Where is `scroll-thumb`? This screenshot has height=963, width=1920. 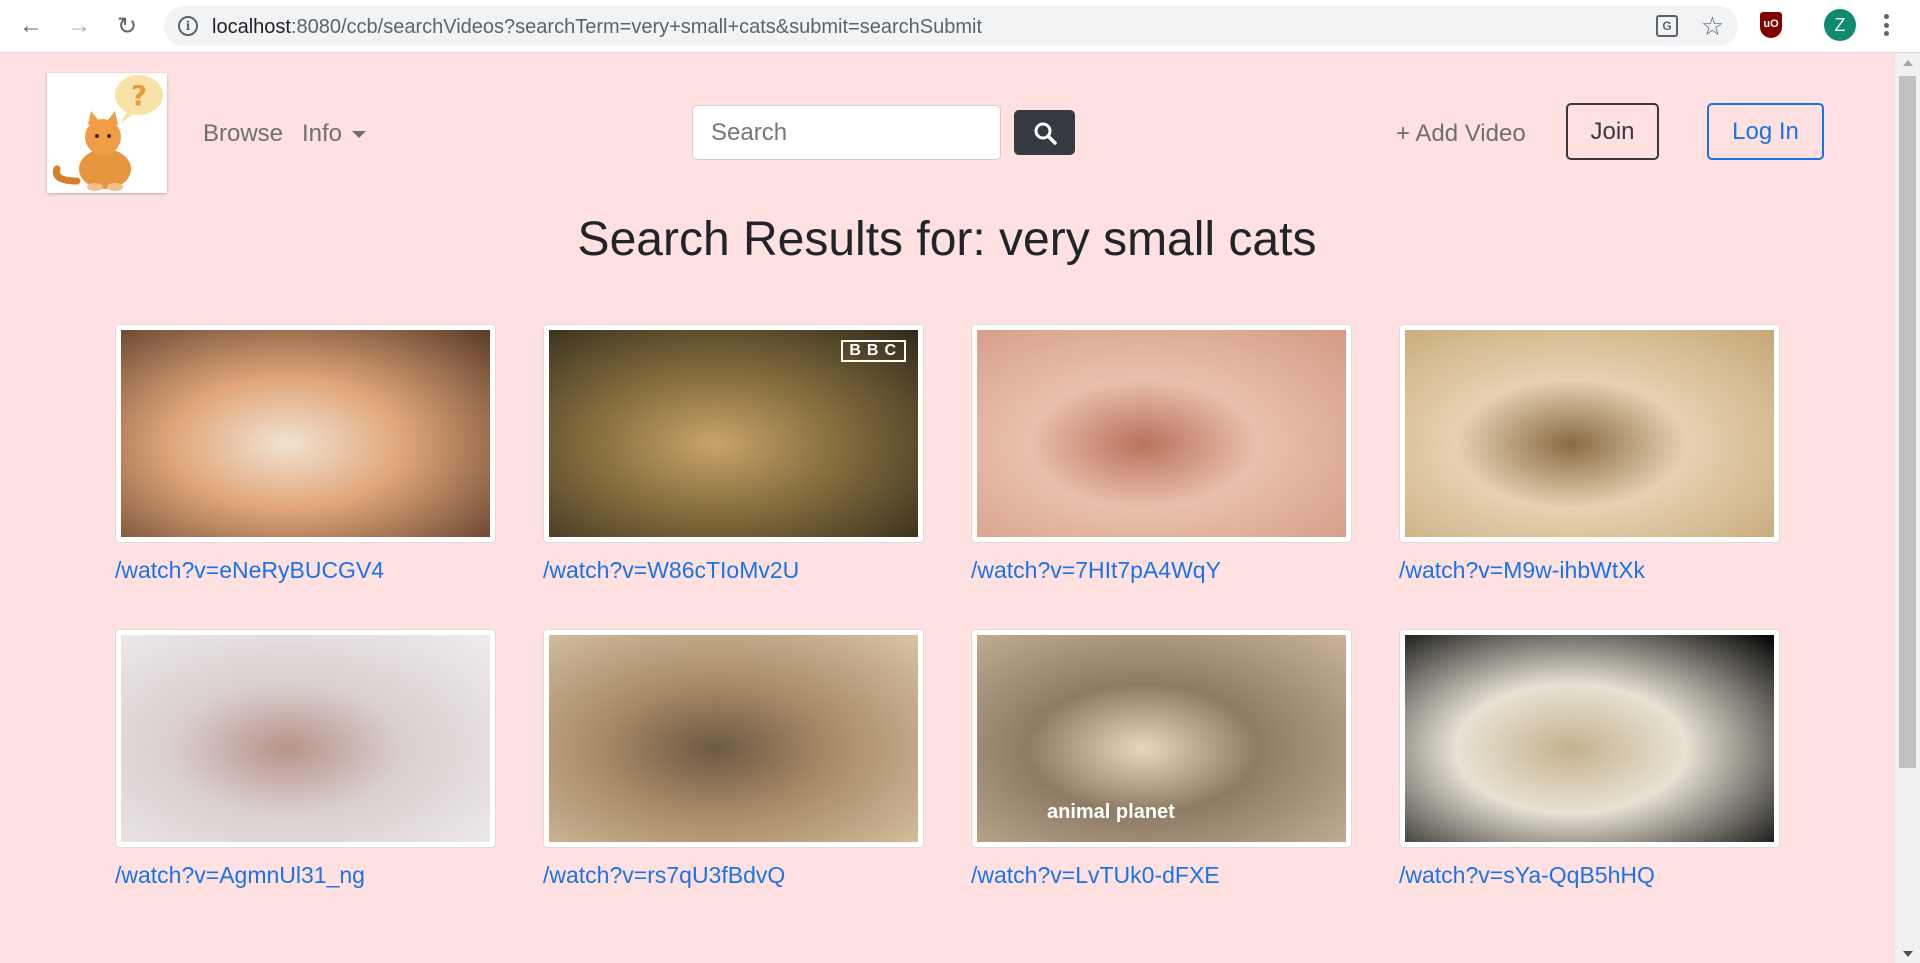 scroll-thumb is located at coordinates (1907, 422).